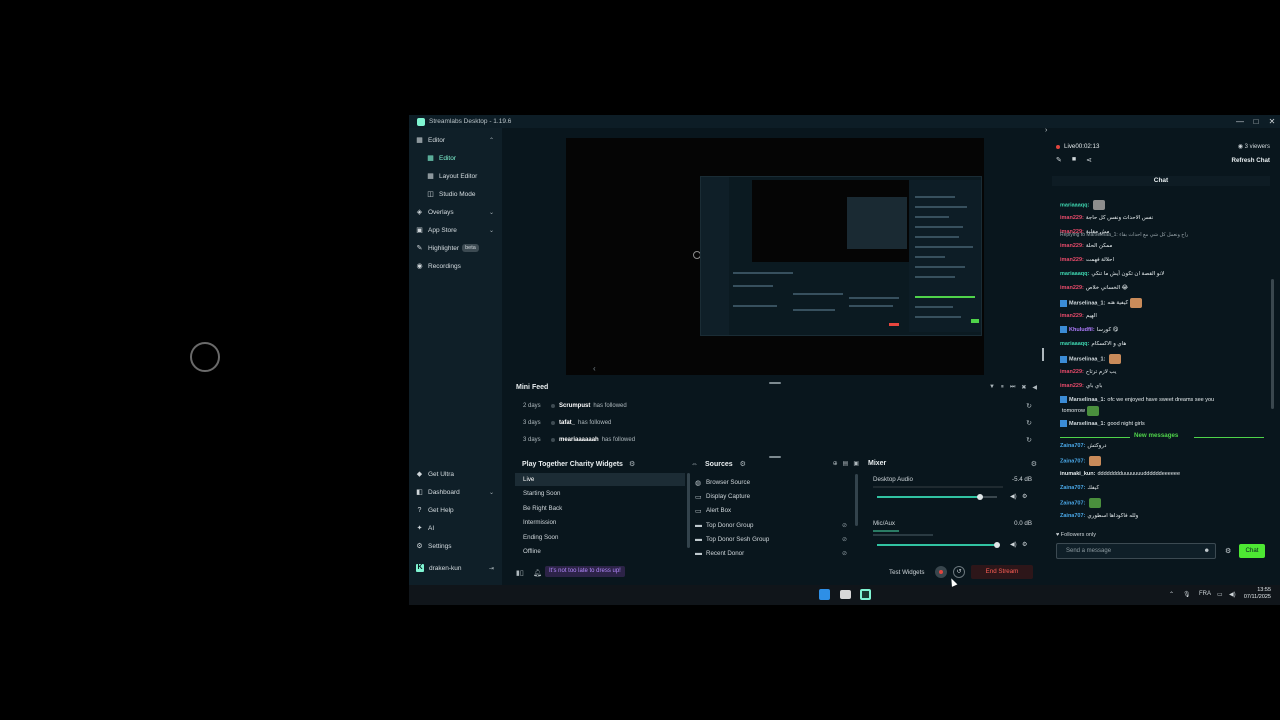 The image size is (1280, 720). What do you see at coordinates (455, 194) in the screenshot?
I see `sidebar-subitem-studio-mode: ◫ Studio Mode` at bounding box center [455, 194].